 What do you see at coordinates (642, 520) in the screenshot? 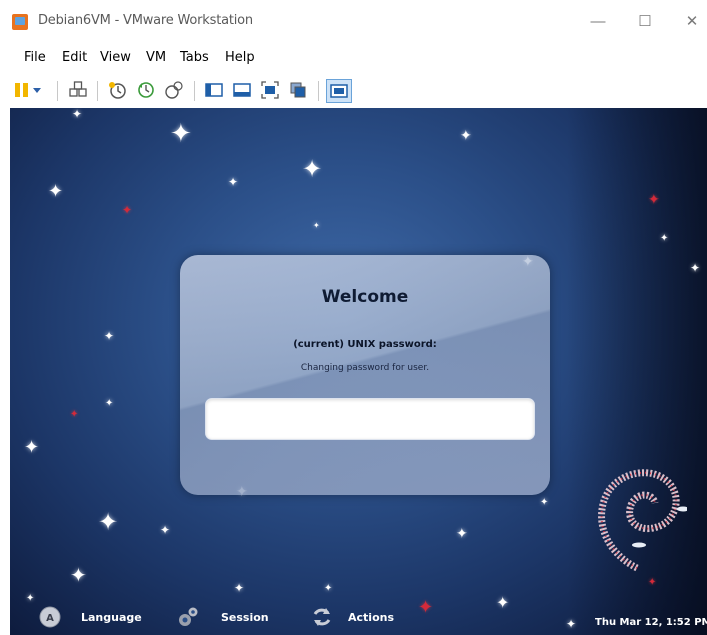
I see `debian-swirl-icon` at bounding box center [642, 520].